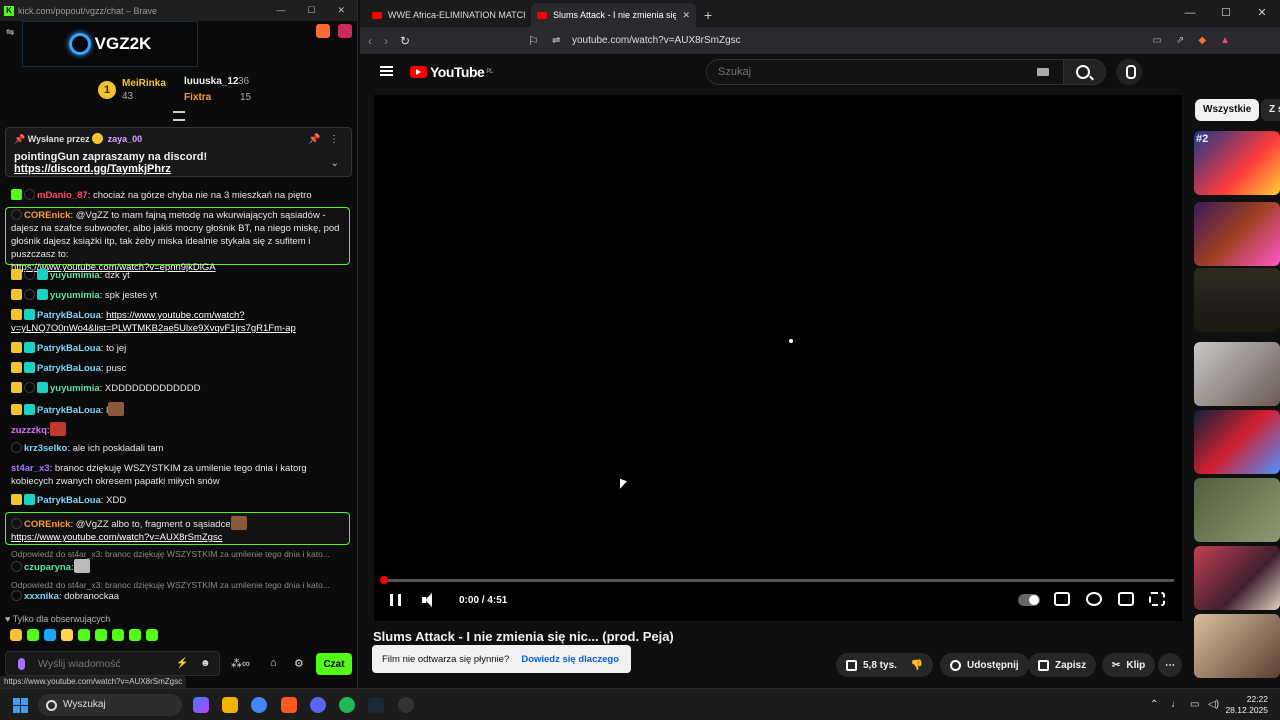 The image size is (1280, 720). What do you see at coordinates (1213, 704) in the screenshot?
I see `volume-tray-icon: ◁)` at bounding box center [1213, 704].